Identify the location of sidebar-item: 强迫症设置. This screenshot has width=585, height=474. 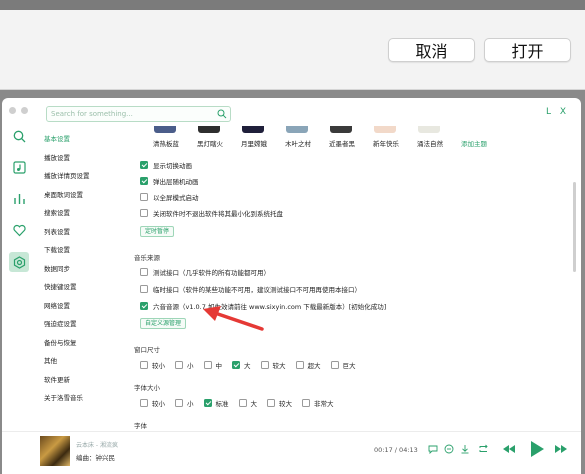
(81, 324).